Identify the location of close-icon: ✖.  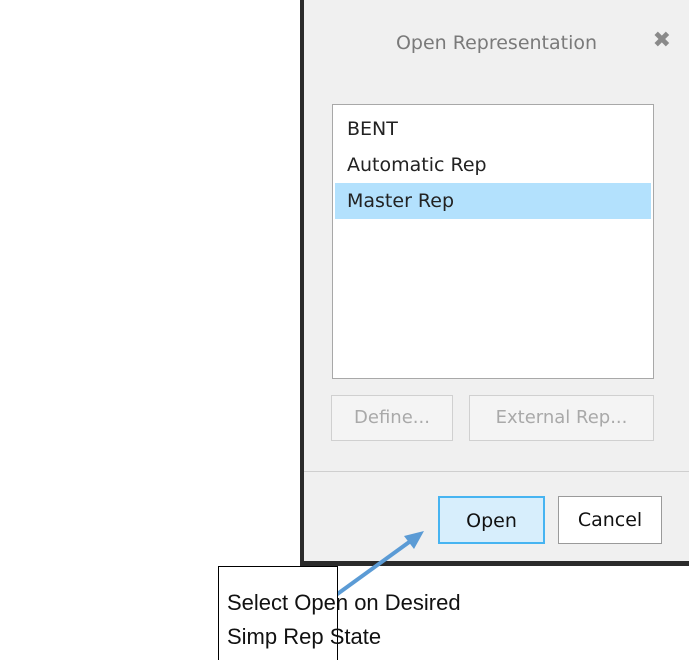
(662, 41).